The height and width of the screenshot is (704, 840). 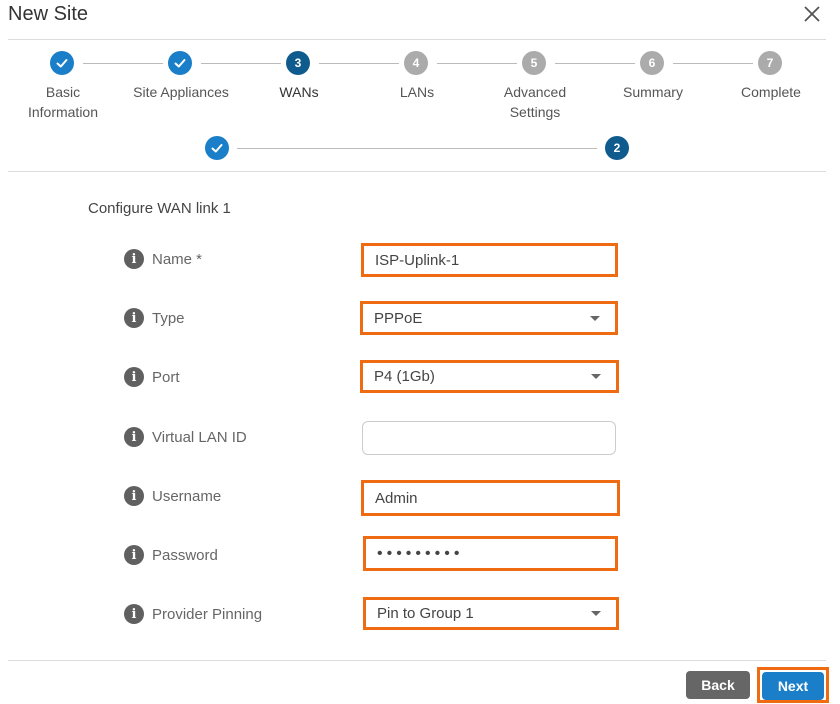 I want to click on step-1-circle, so click(x=62, y=63).